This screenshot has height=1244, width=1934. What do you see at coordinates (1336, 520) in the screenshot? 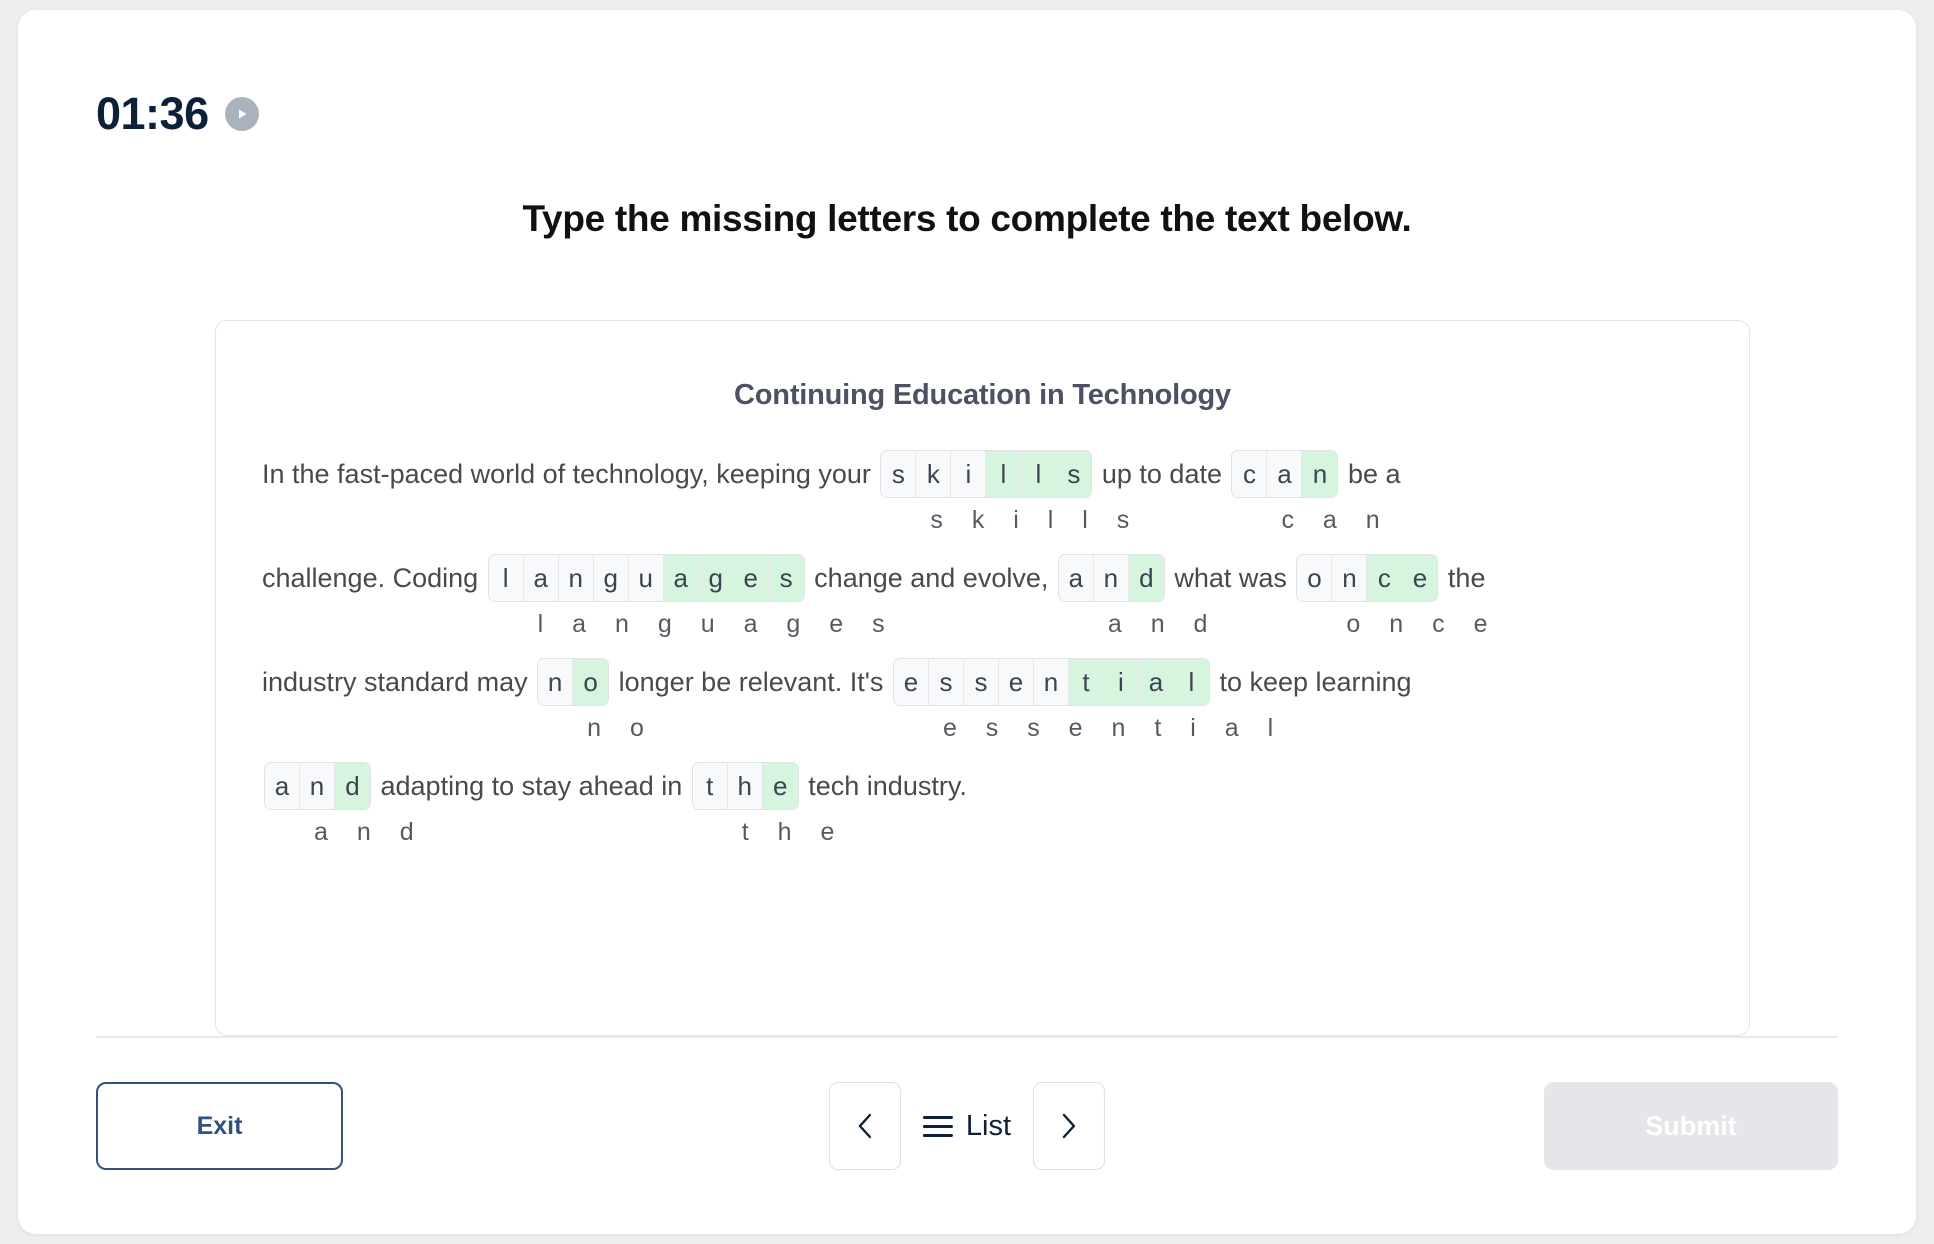
I see `answer-hint: c a n` at bounding box center [1336, 520].